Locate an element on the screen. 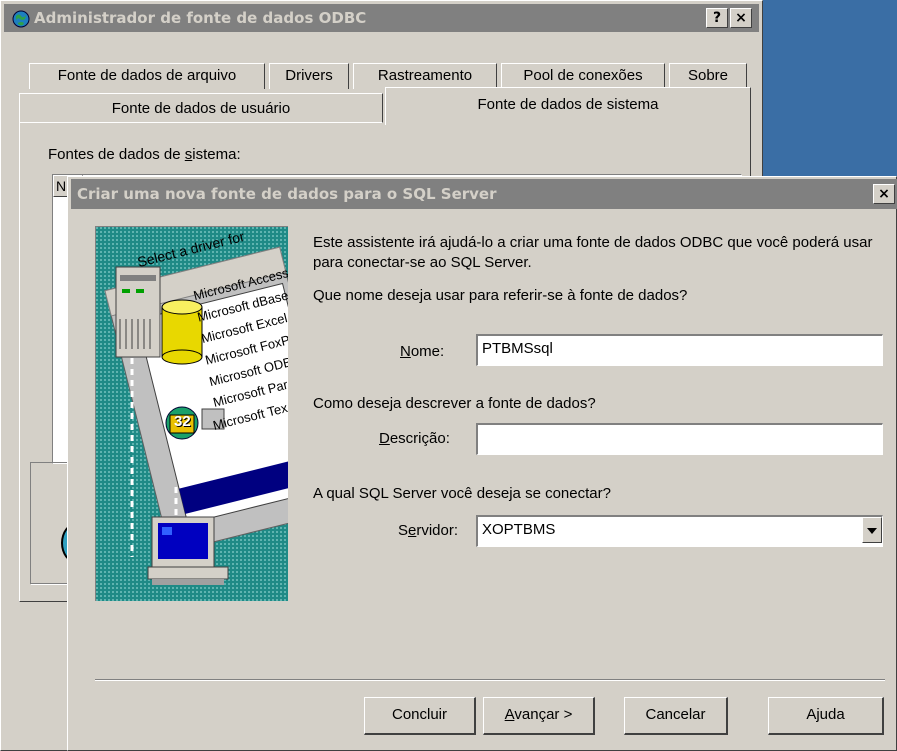 The width and height of the screenshot is (897, 751). name-input: PTBMSsql is located at coordinates (679, 350).